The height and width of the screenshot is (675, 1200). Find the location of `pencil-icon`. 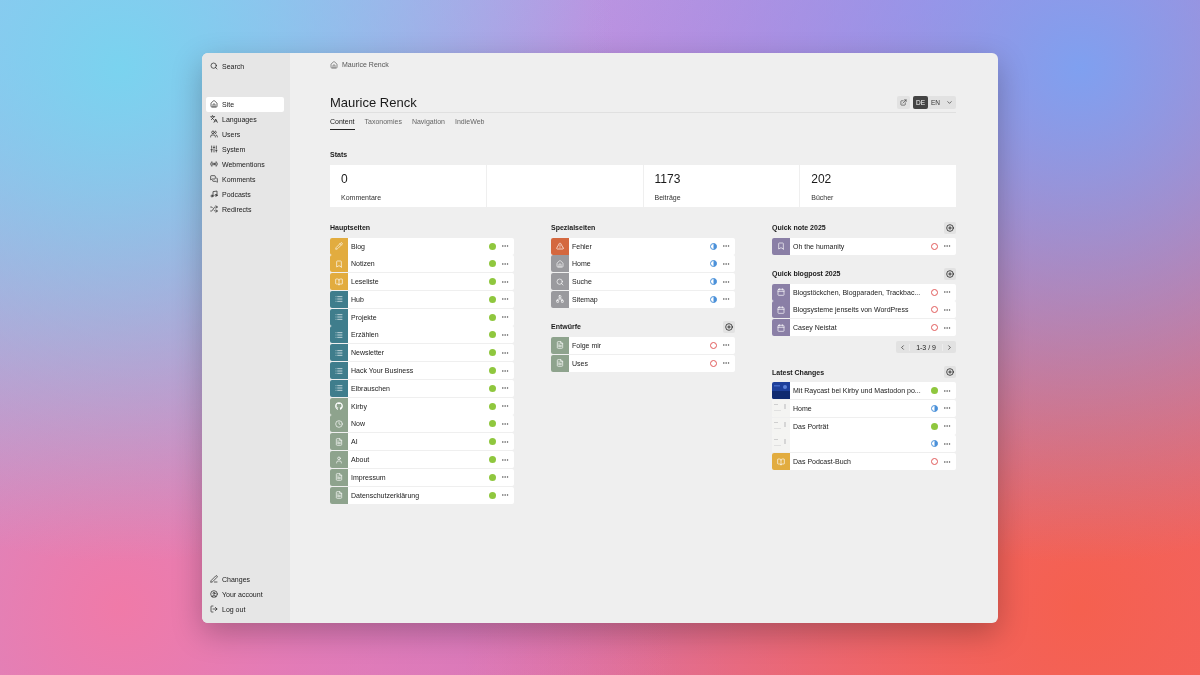

pencil-icon is located at coordinates (339, 246).